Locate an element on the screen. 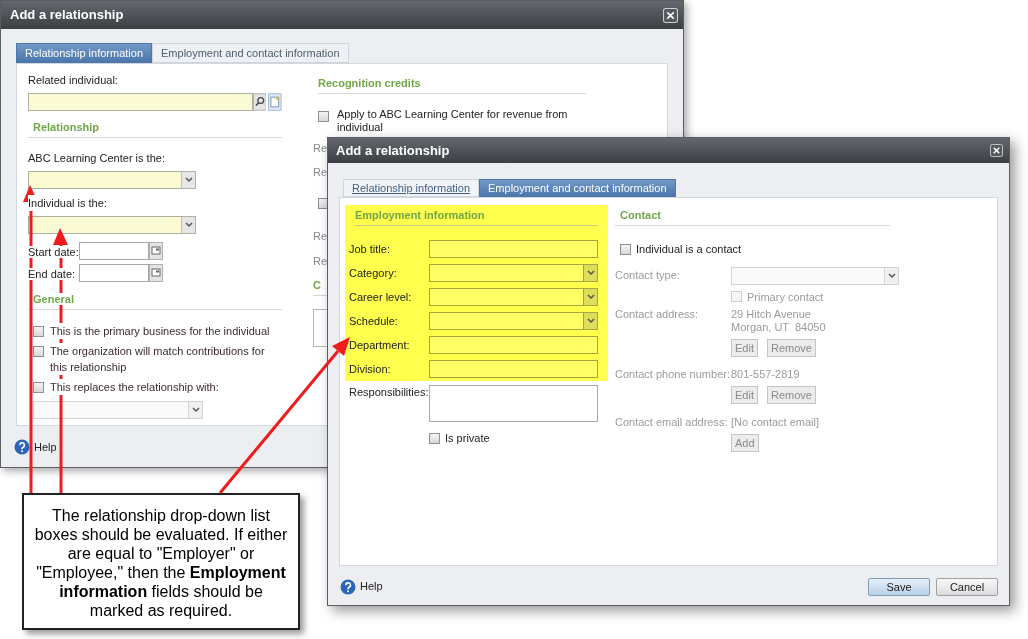 This screenshot has height=639, width=1028. field-label: End date: is located at coordinates (52, 274).